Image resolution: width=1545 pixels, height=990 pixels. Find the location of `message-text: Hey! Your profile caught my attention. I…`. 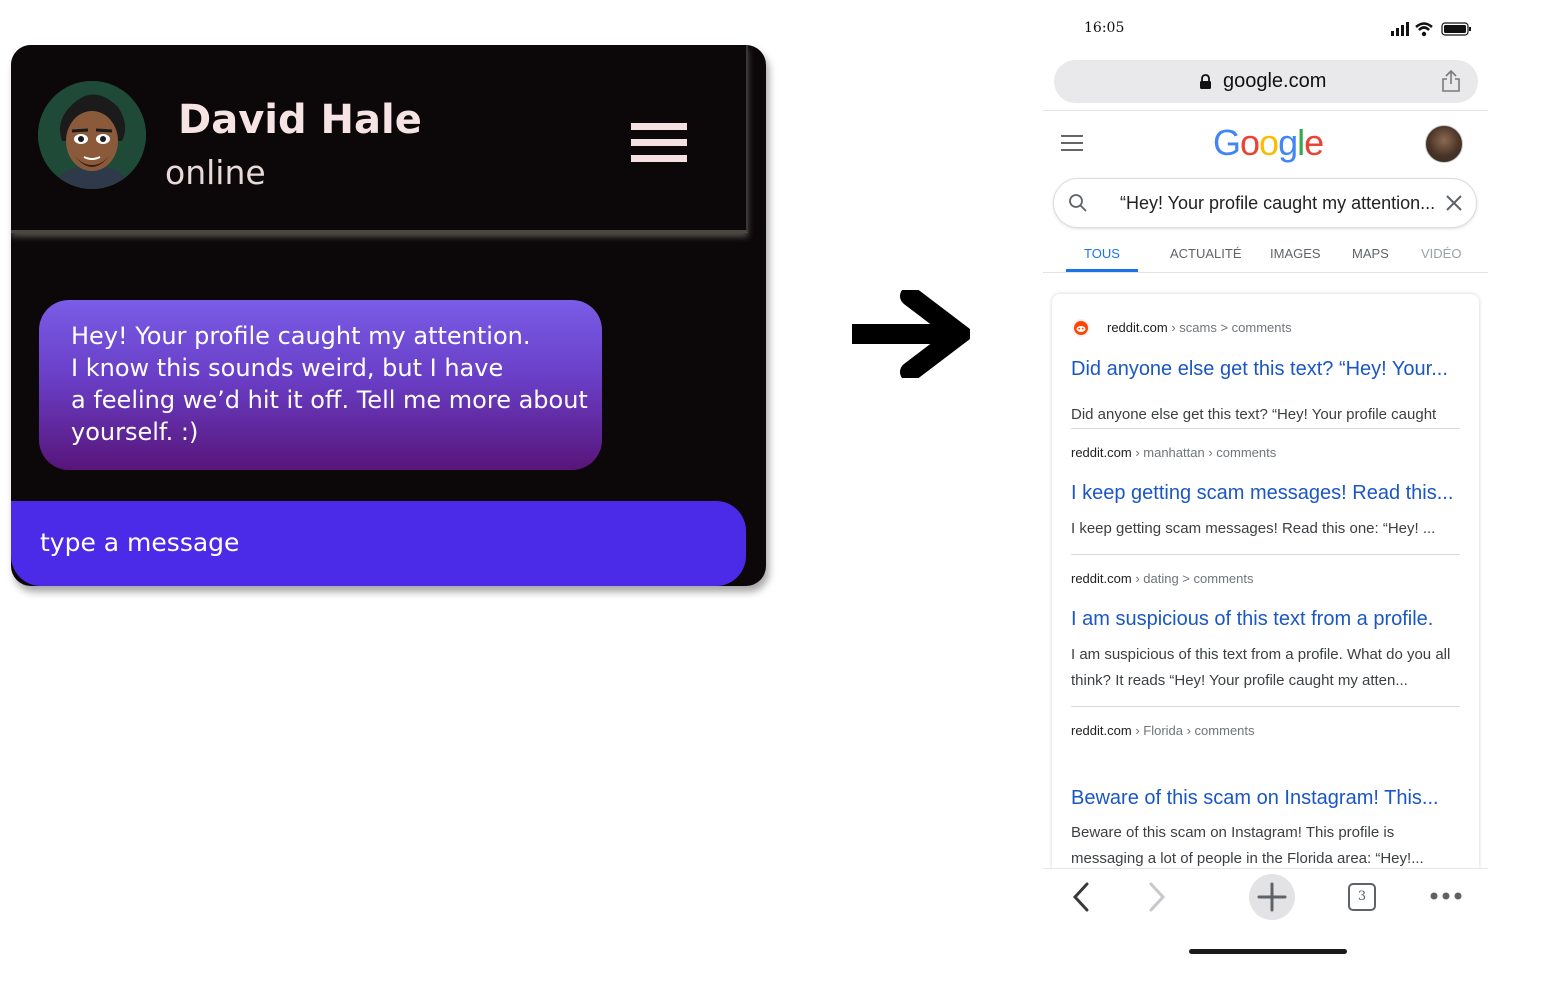

message-text: Hey! Your profile caught my attention. I… is located at coordinates (329, 384).